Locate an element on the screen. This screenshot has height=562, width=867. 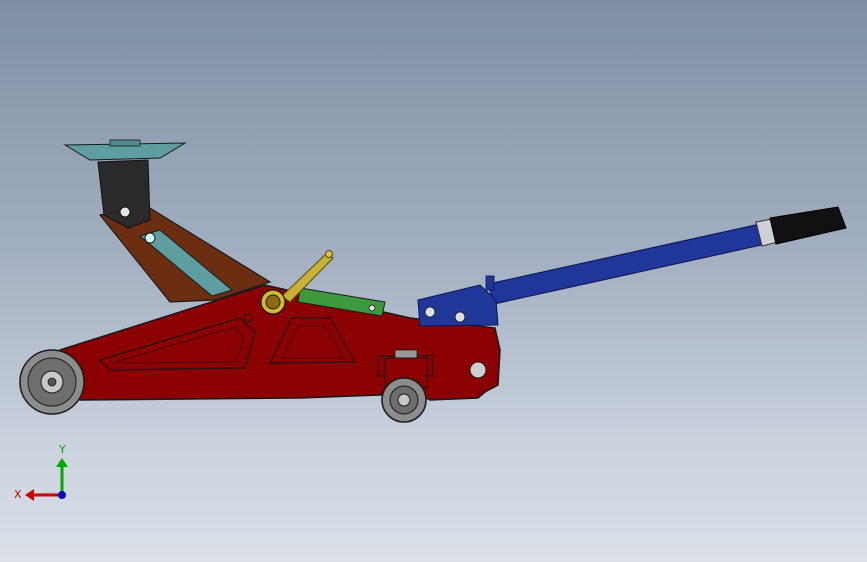
rear-caster is located at coordinates (404, 386).